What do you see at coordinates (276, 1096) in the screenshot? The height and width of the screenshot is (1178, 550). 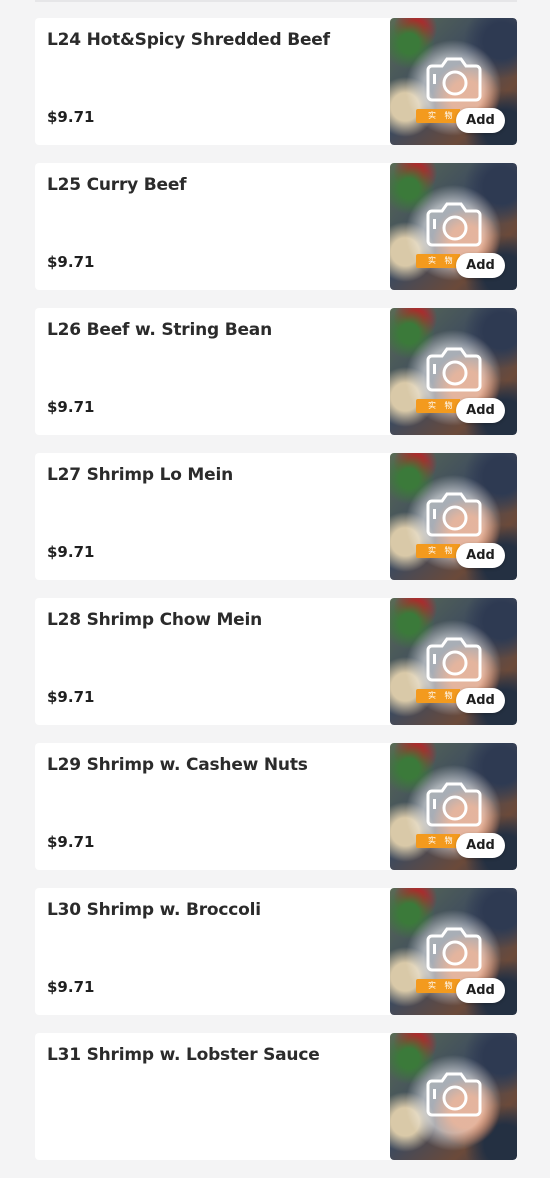 I see `menu-item-card: L31 Shrimp w. Lobster Sauce` at bounding box center [276, 1096].